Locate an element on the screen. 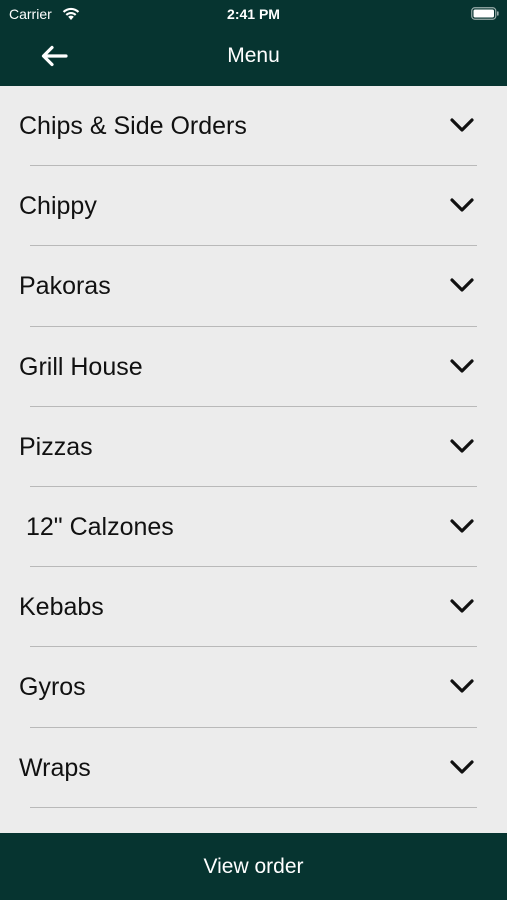 The width and height of the screenshot is (507, 900). menu-category-label: Chippy is located at coordinates (58, 206).